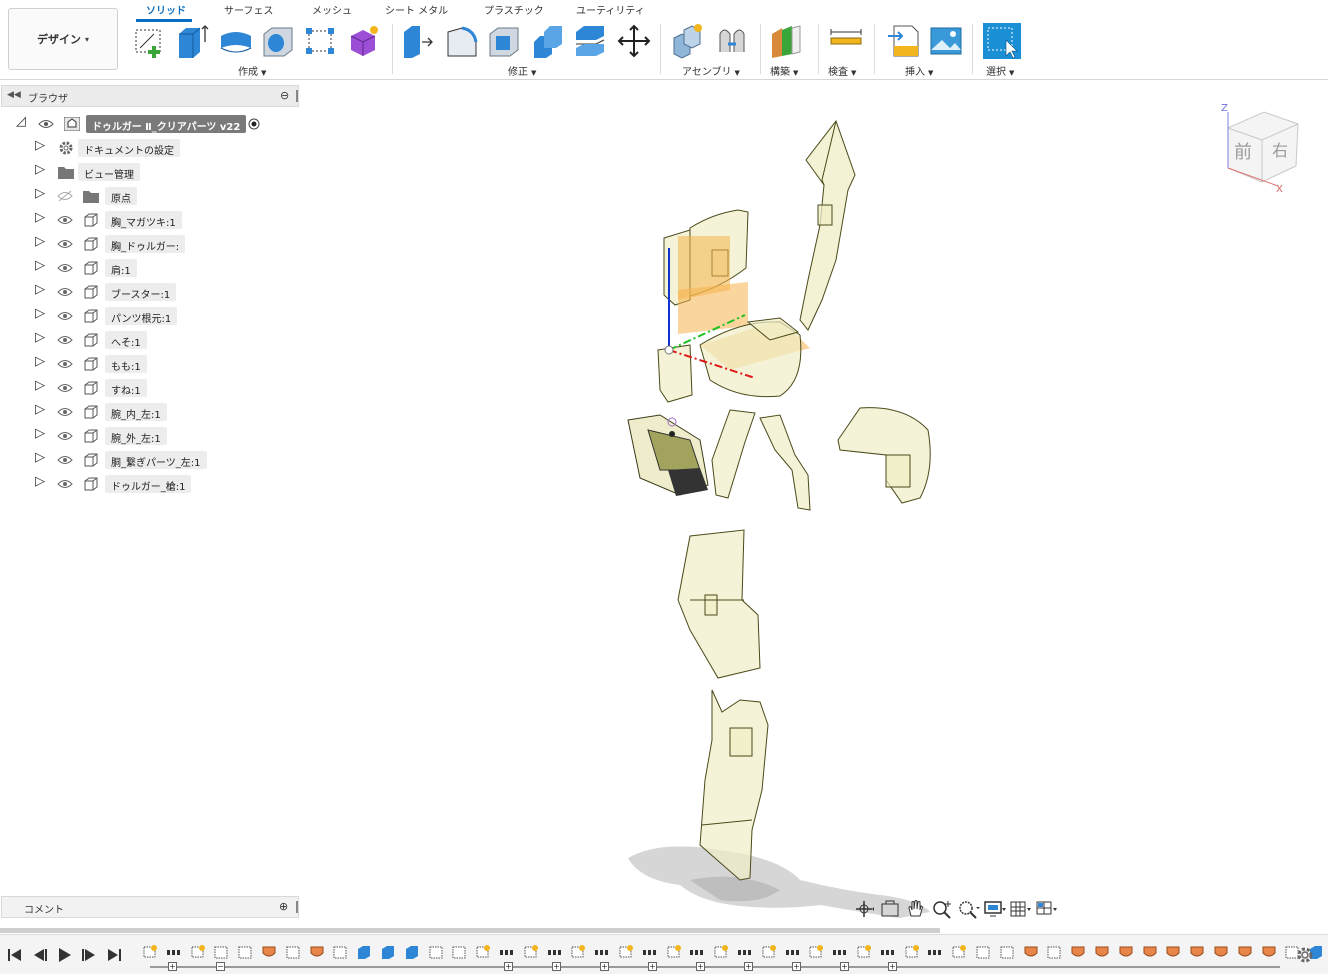 This screenshot has height=974, width=1328. I want to click on viewcube-front-label: 前, so click(1243, 152).